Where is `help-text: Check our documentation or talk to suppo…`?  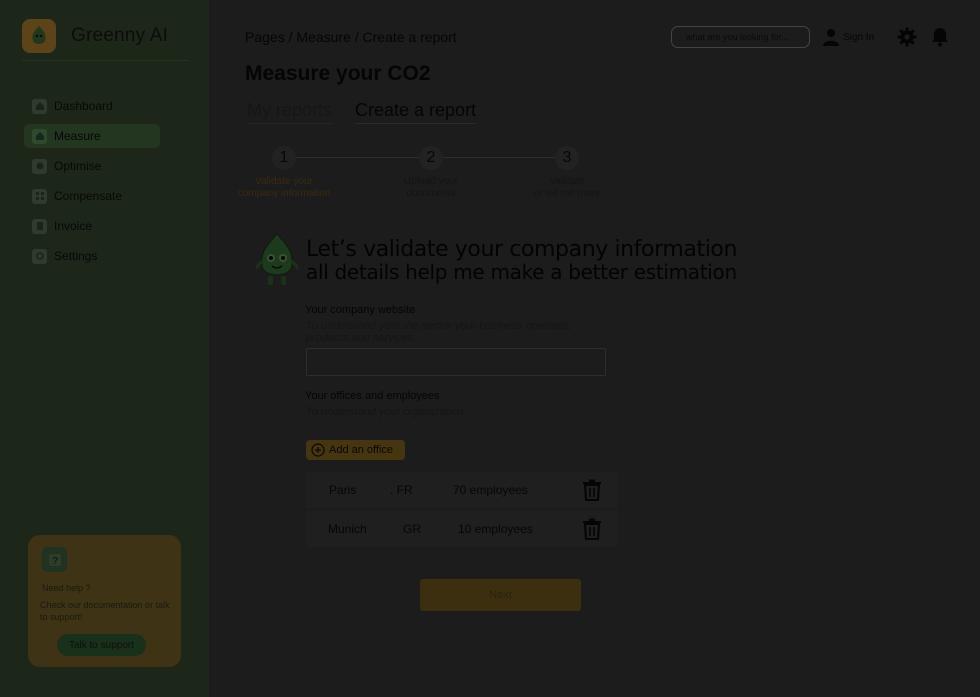
help-text: Check our documentation or talk to suppo… is located at coordinates (105, 611).